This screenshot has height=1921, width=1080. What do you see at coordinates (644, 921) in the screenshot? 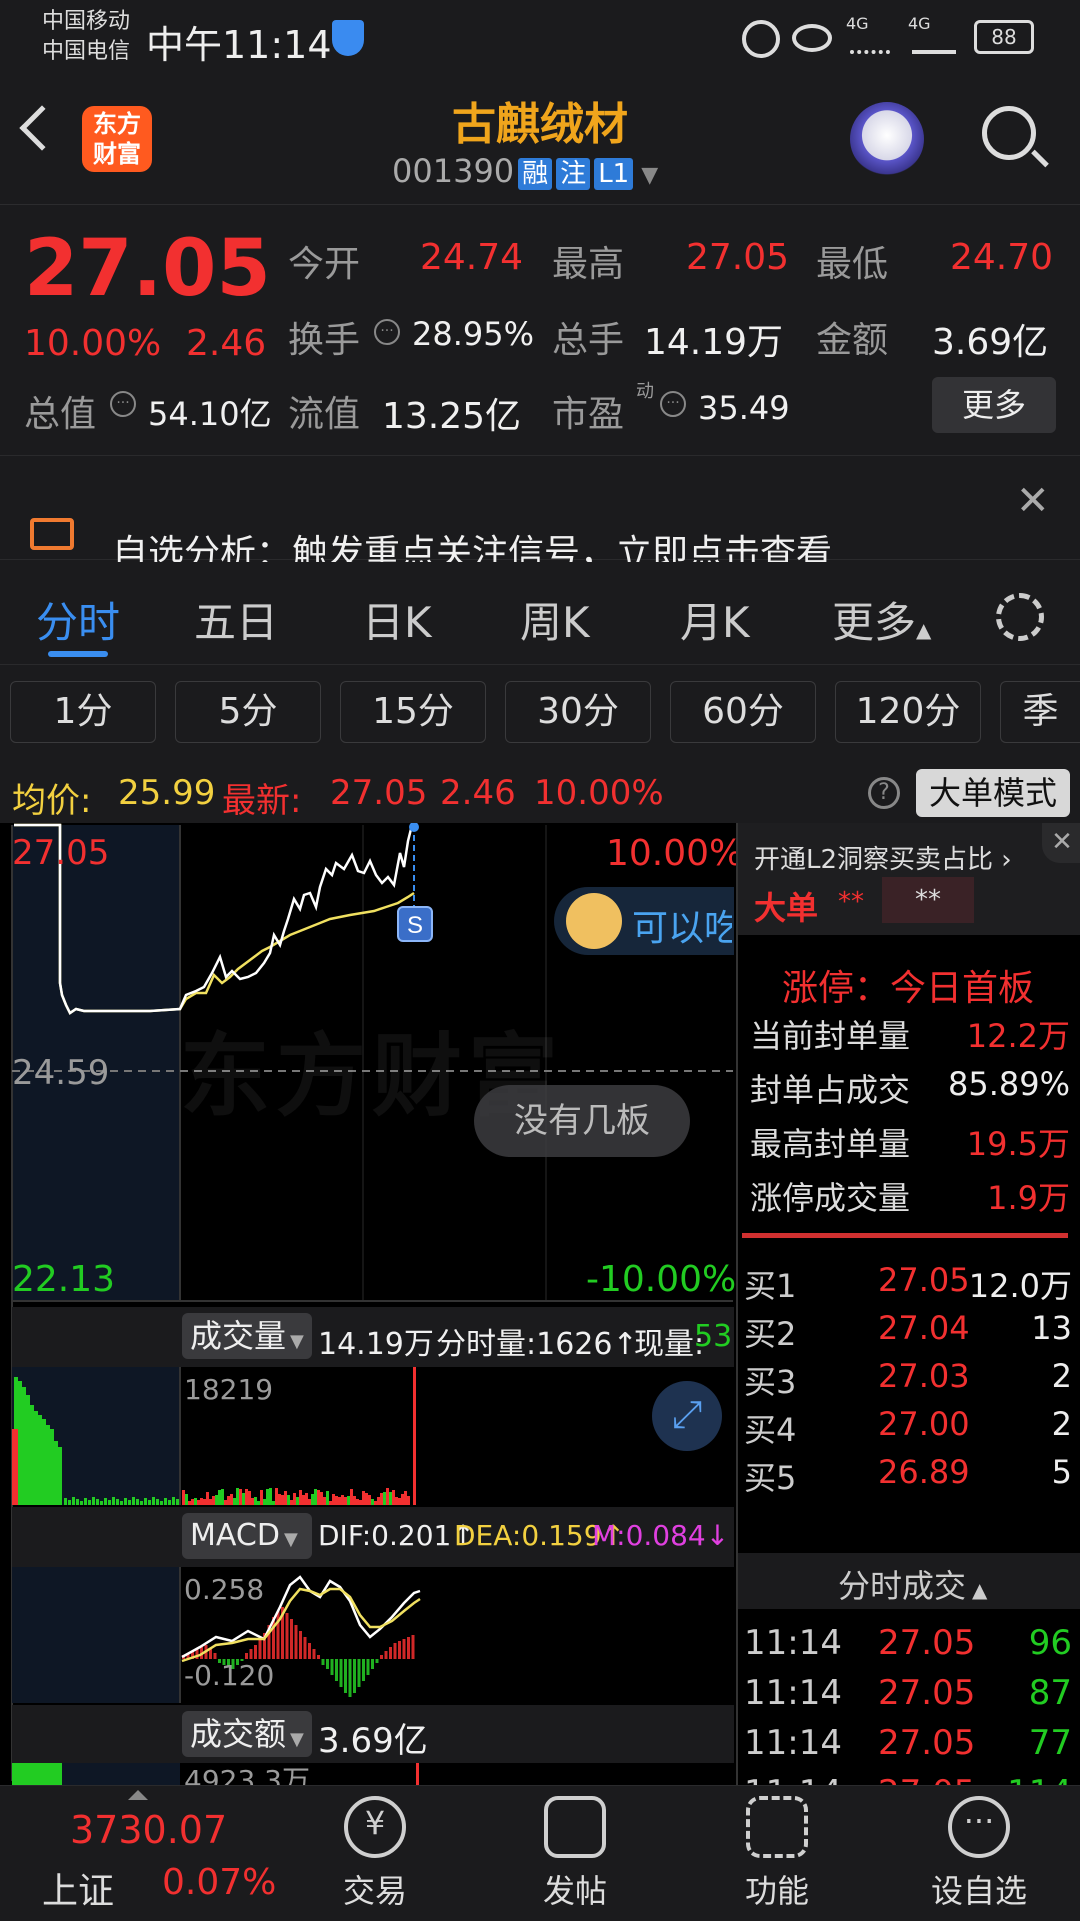
I see `ai-badge: 可以吃` at bounding box center [644, 921].